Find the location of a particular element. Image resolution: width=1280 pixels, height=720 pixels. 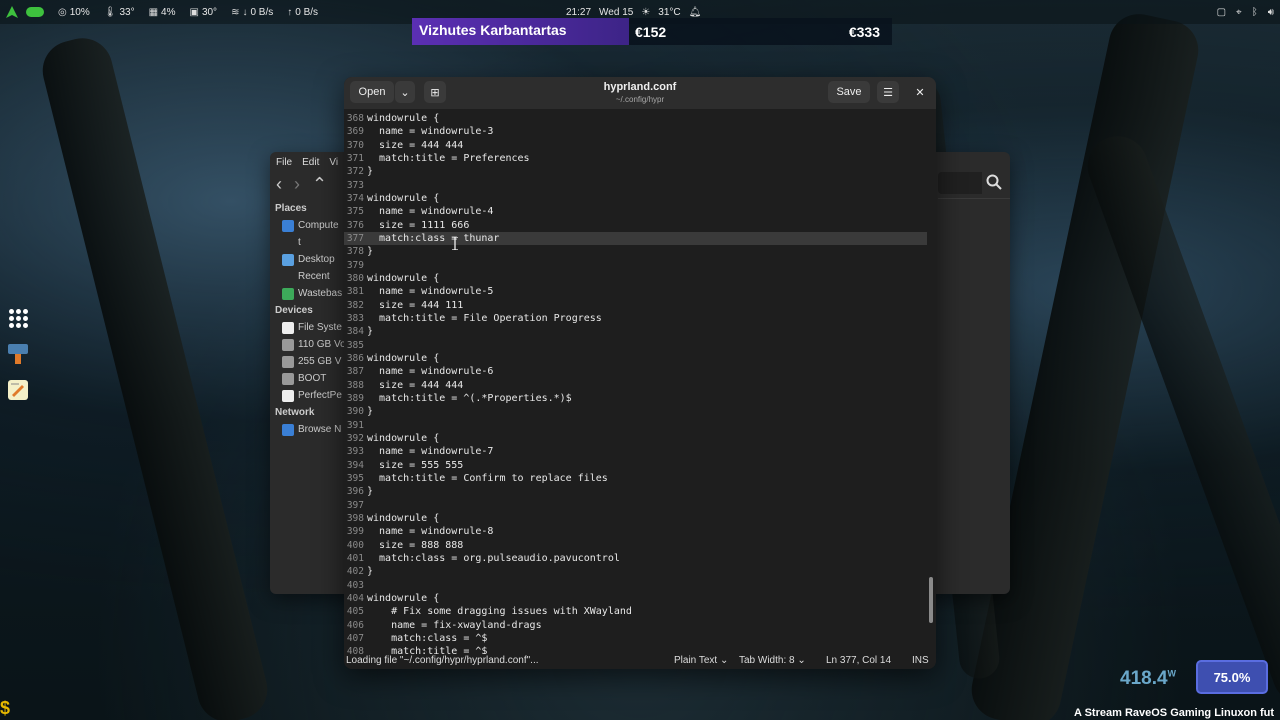

code-line: 378} is located at coordinates (635, 251).